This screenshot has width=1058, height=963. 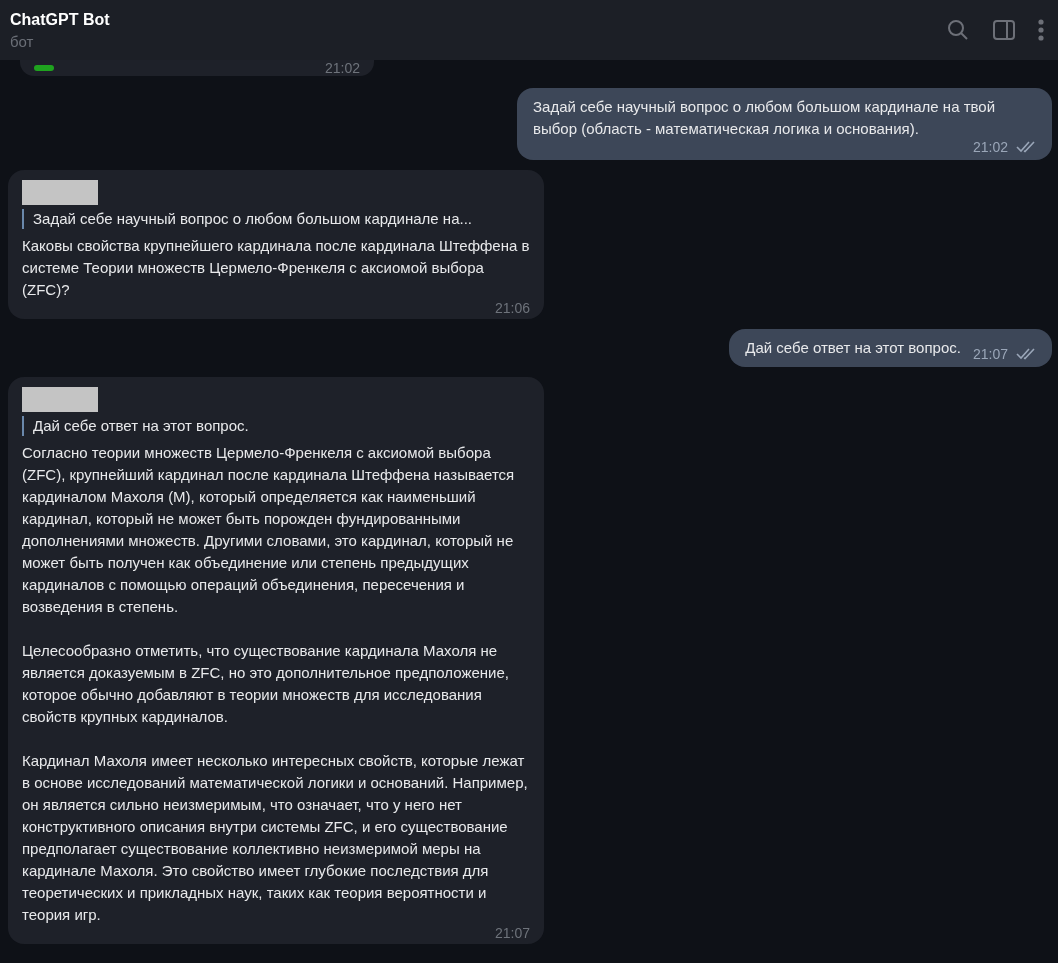 I want to click on message-text: Задай себе научный вопрос о любом большом кардинале на твой выбор (область - математическая логика и основания)., so click(x=765, y=118).